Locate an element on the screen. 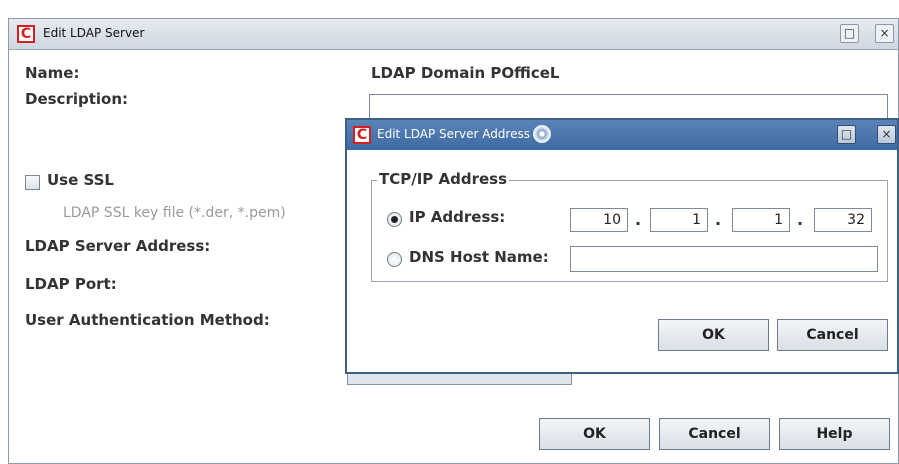 Image resolution: width=899 pixels, height=464 pixels. address-cancel-button: Cancel is located at coordinates (832, 335).